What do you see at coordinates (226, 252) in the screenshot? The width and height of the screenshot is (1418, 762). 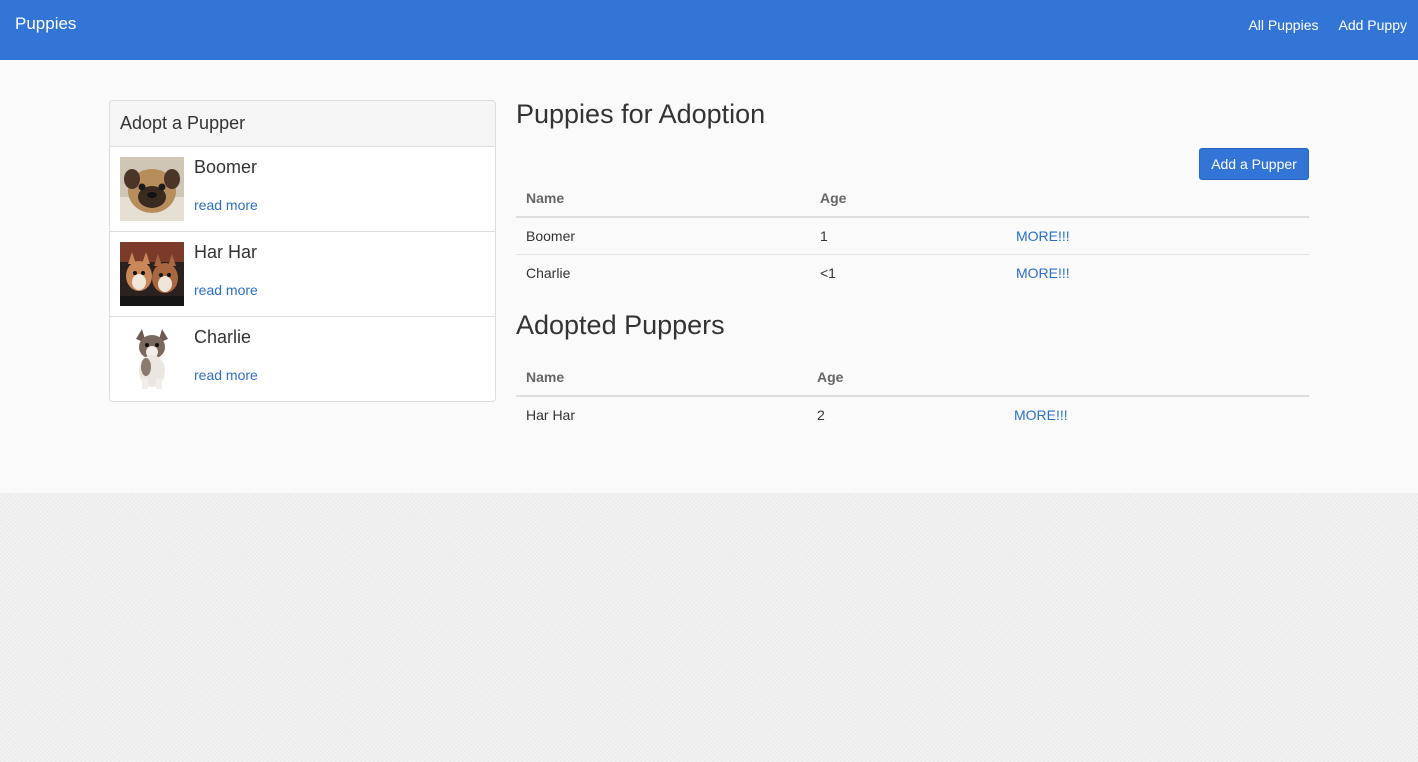 I see `puppy-name: Har Har` at bounding box center [226, 252].